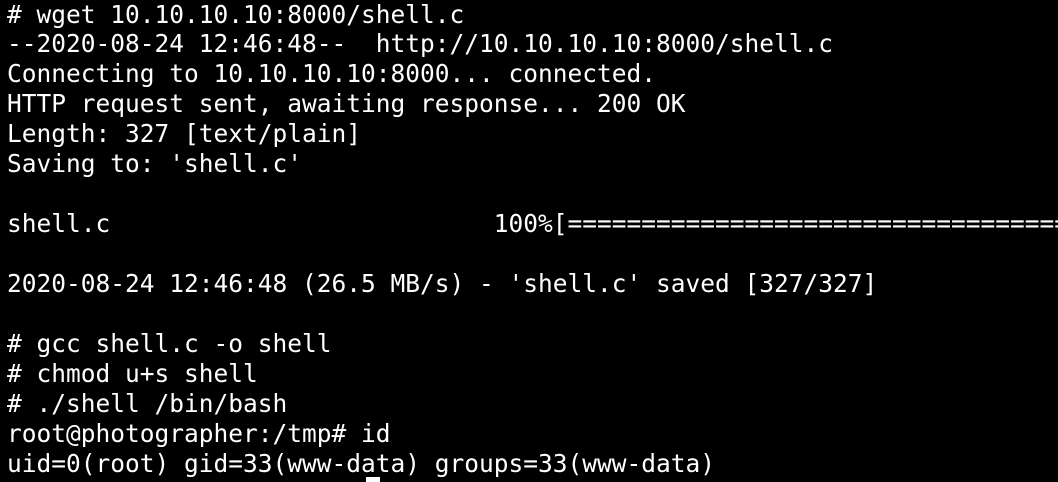  I want to click on terminal-line-chmod-command: # chmod u+s shell, so click(132, 373).